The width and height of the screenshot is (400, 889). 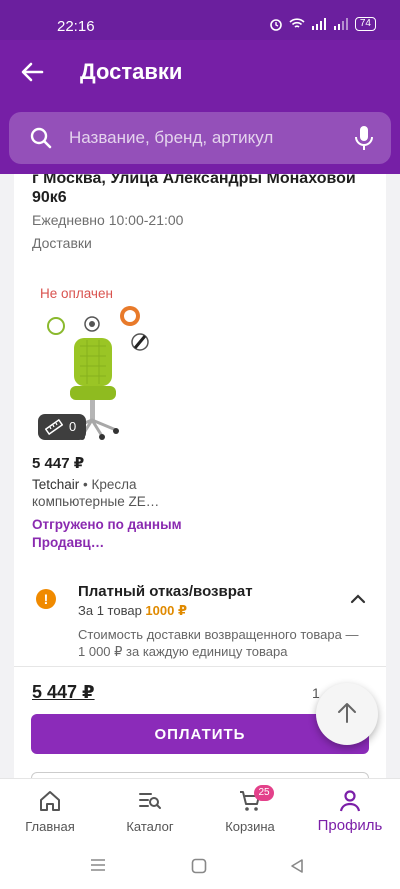 What do you see at coordinates (166, 610) in the screenshot?
I see `refund-price: 1000 ₽` at bounding box center [166, 610].